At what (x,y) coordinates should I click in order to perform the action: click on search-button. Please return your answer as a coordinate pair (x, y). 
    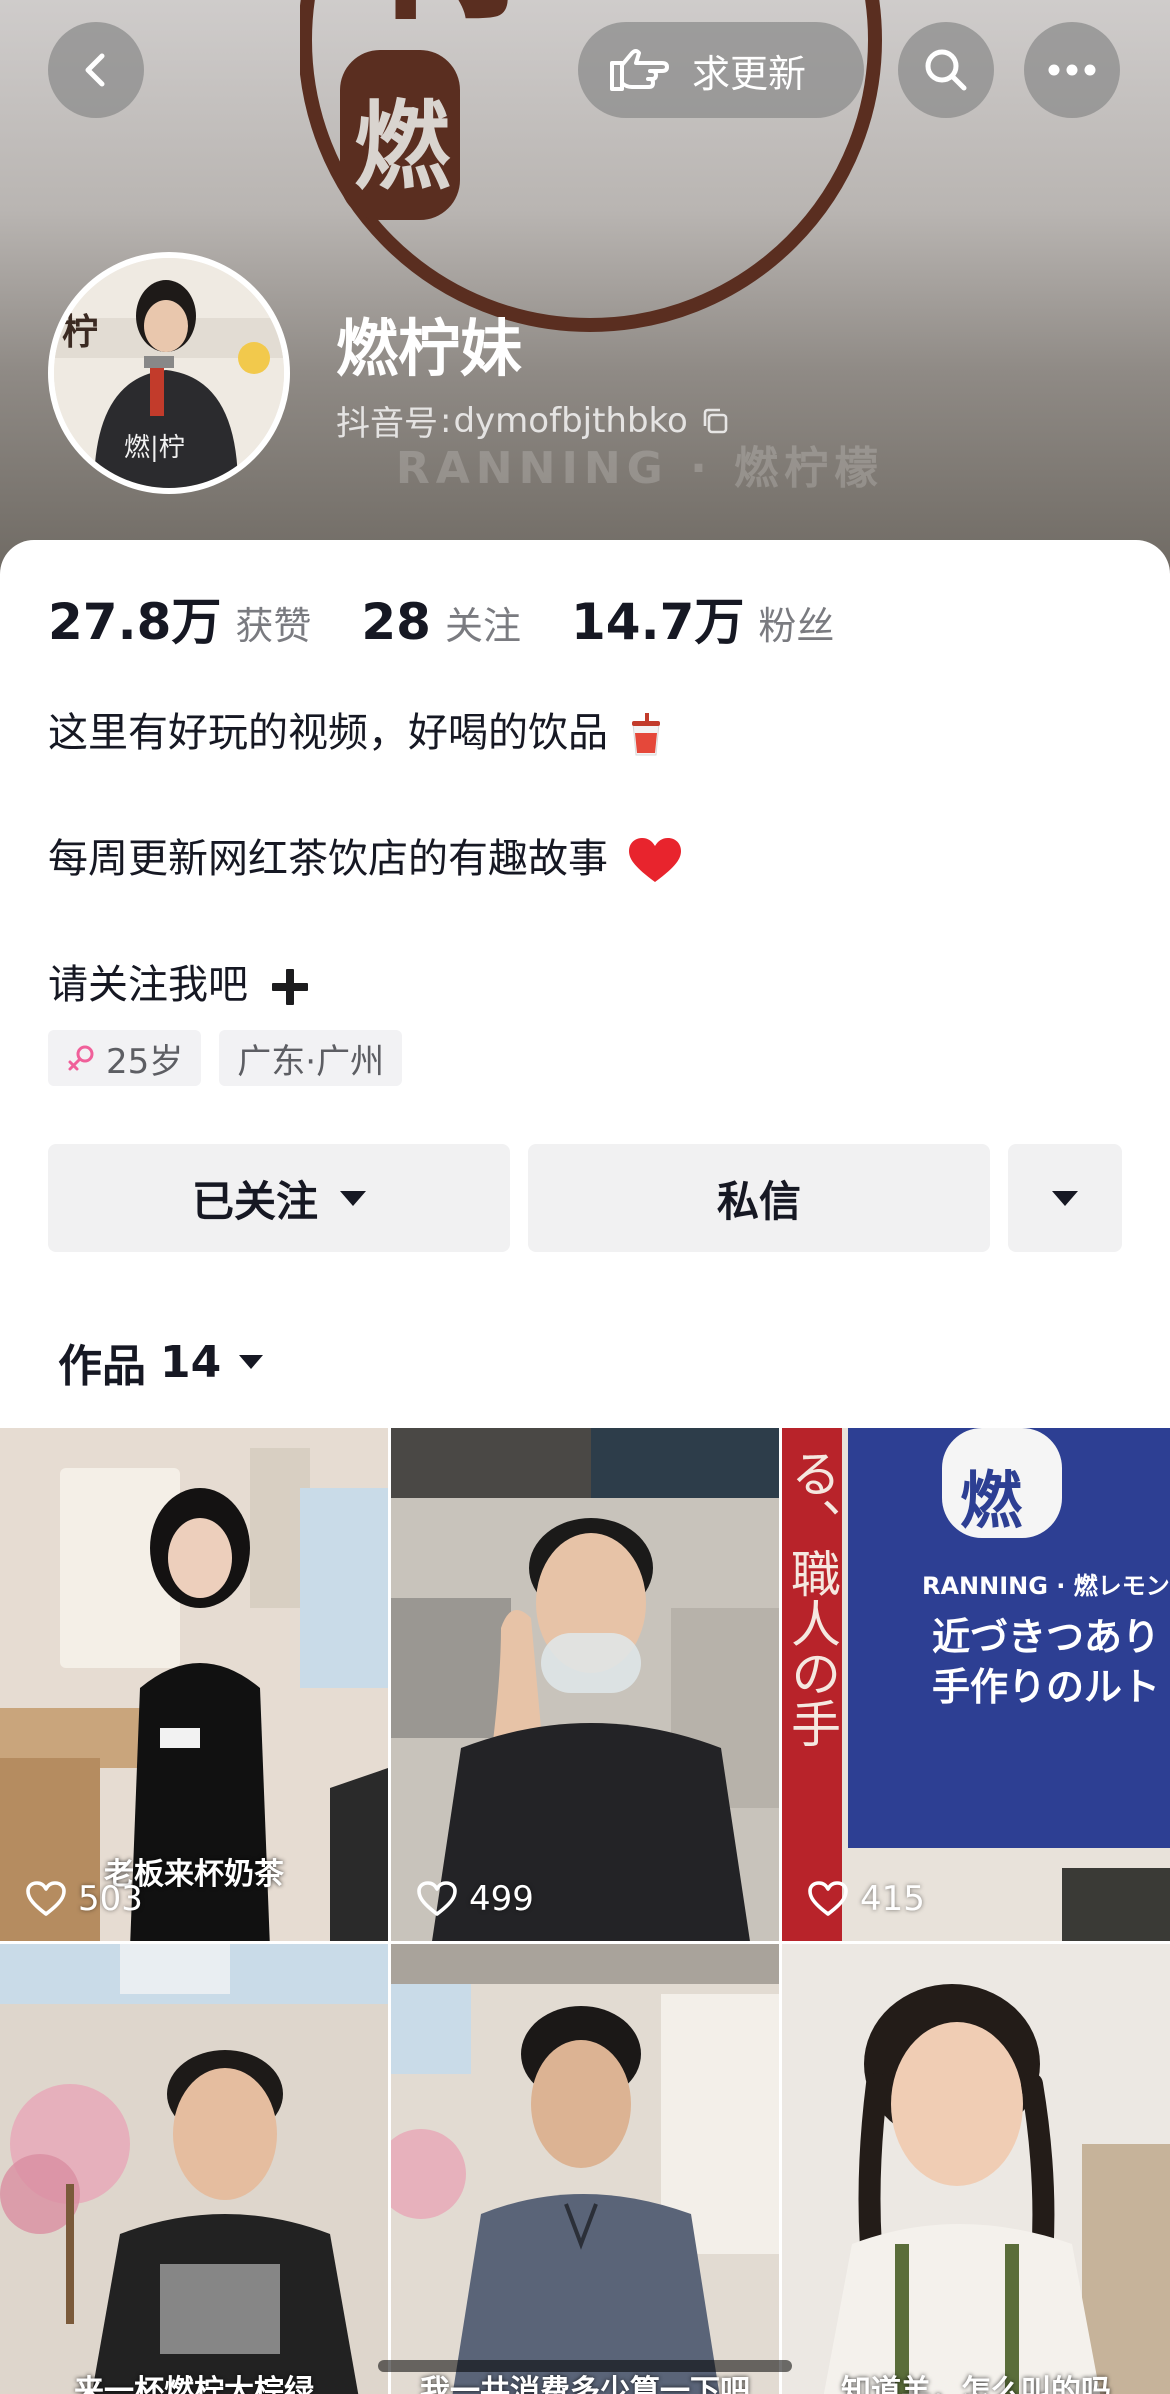
    Looking at the image, I should click on (946, 70).